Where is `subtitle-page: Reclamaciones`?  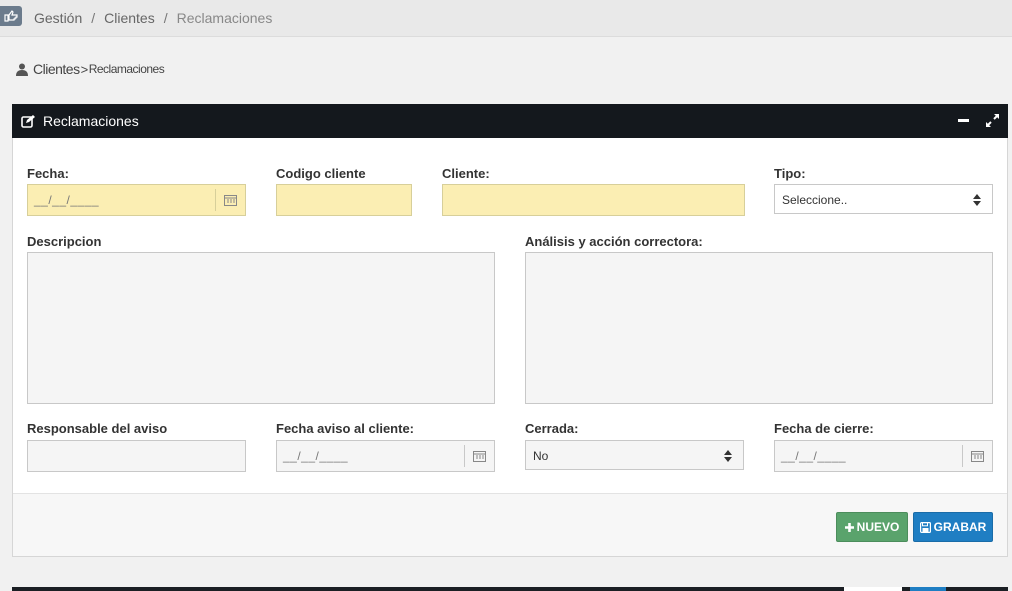
subtitle-page: Reclamaciones is located at coordinates (126, 69).